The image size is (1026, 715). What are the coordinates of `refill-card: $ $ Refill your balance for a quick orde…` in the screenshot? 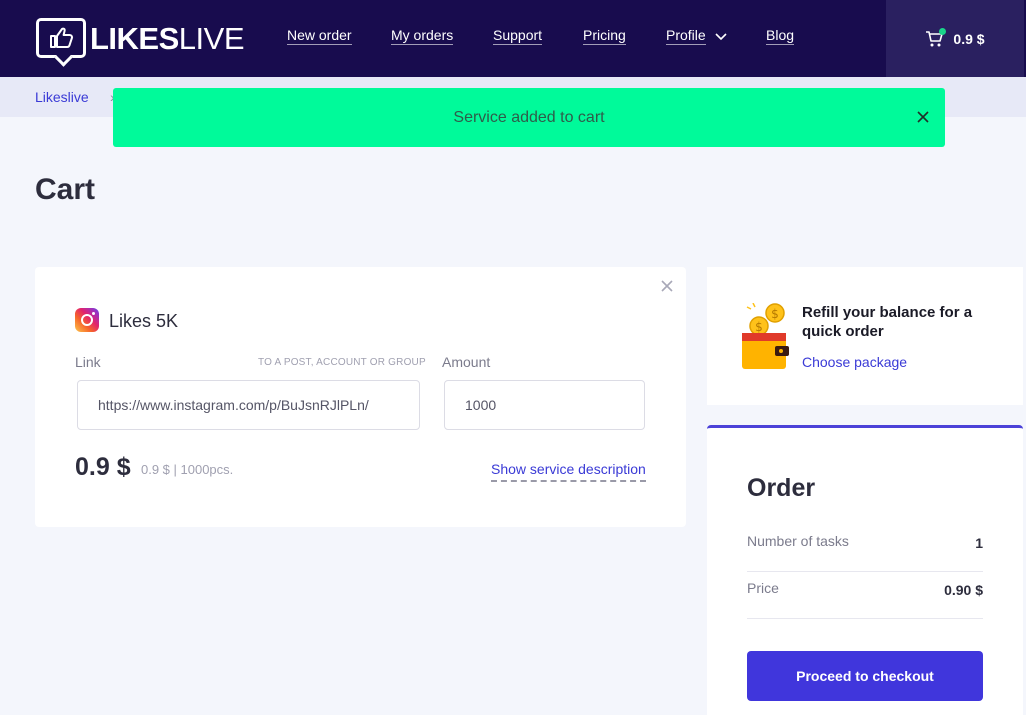 It's located at (865, 336).